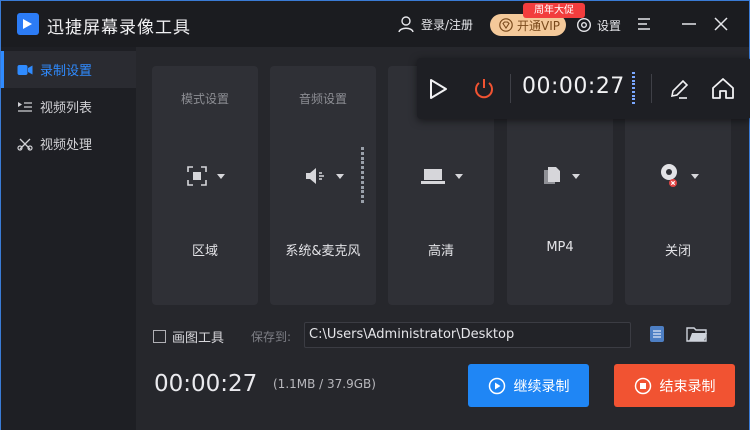 This screenshot has width=750, height=430. I want to click on speaker-icon, so click(314, 176).